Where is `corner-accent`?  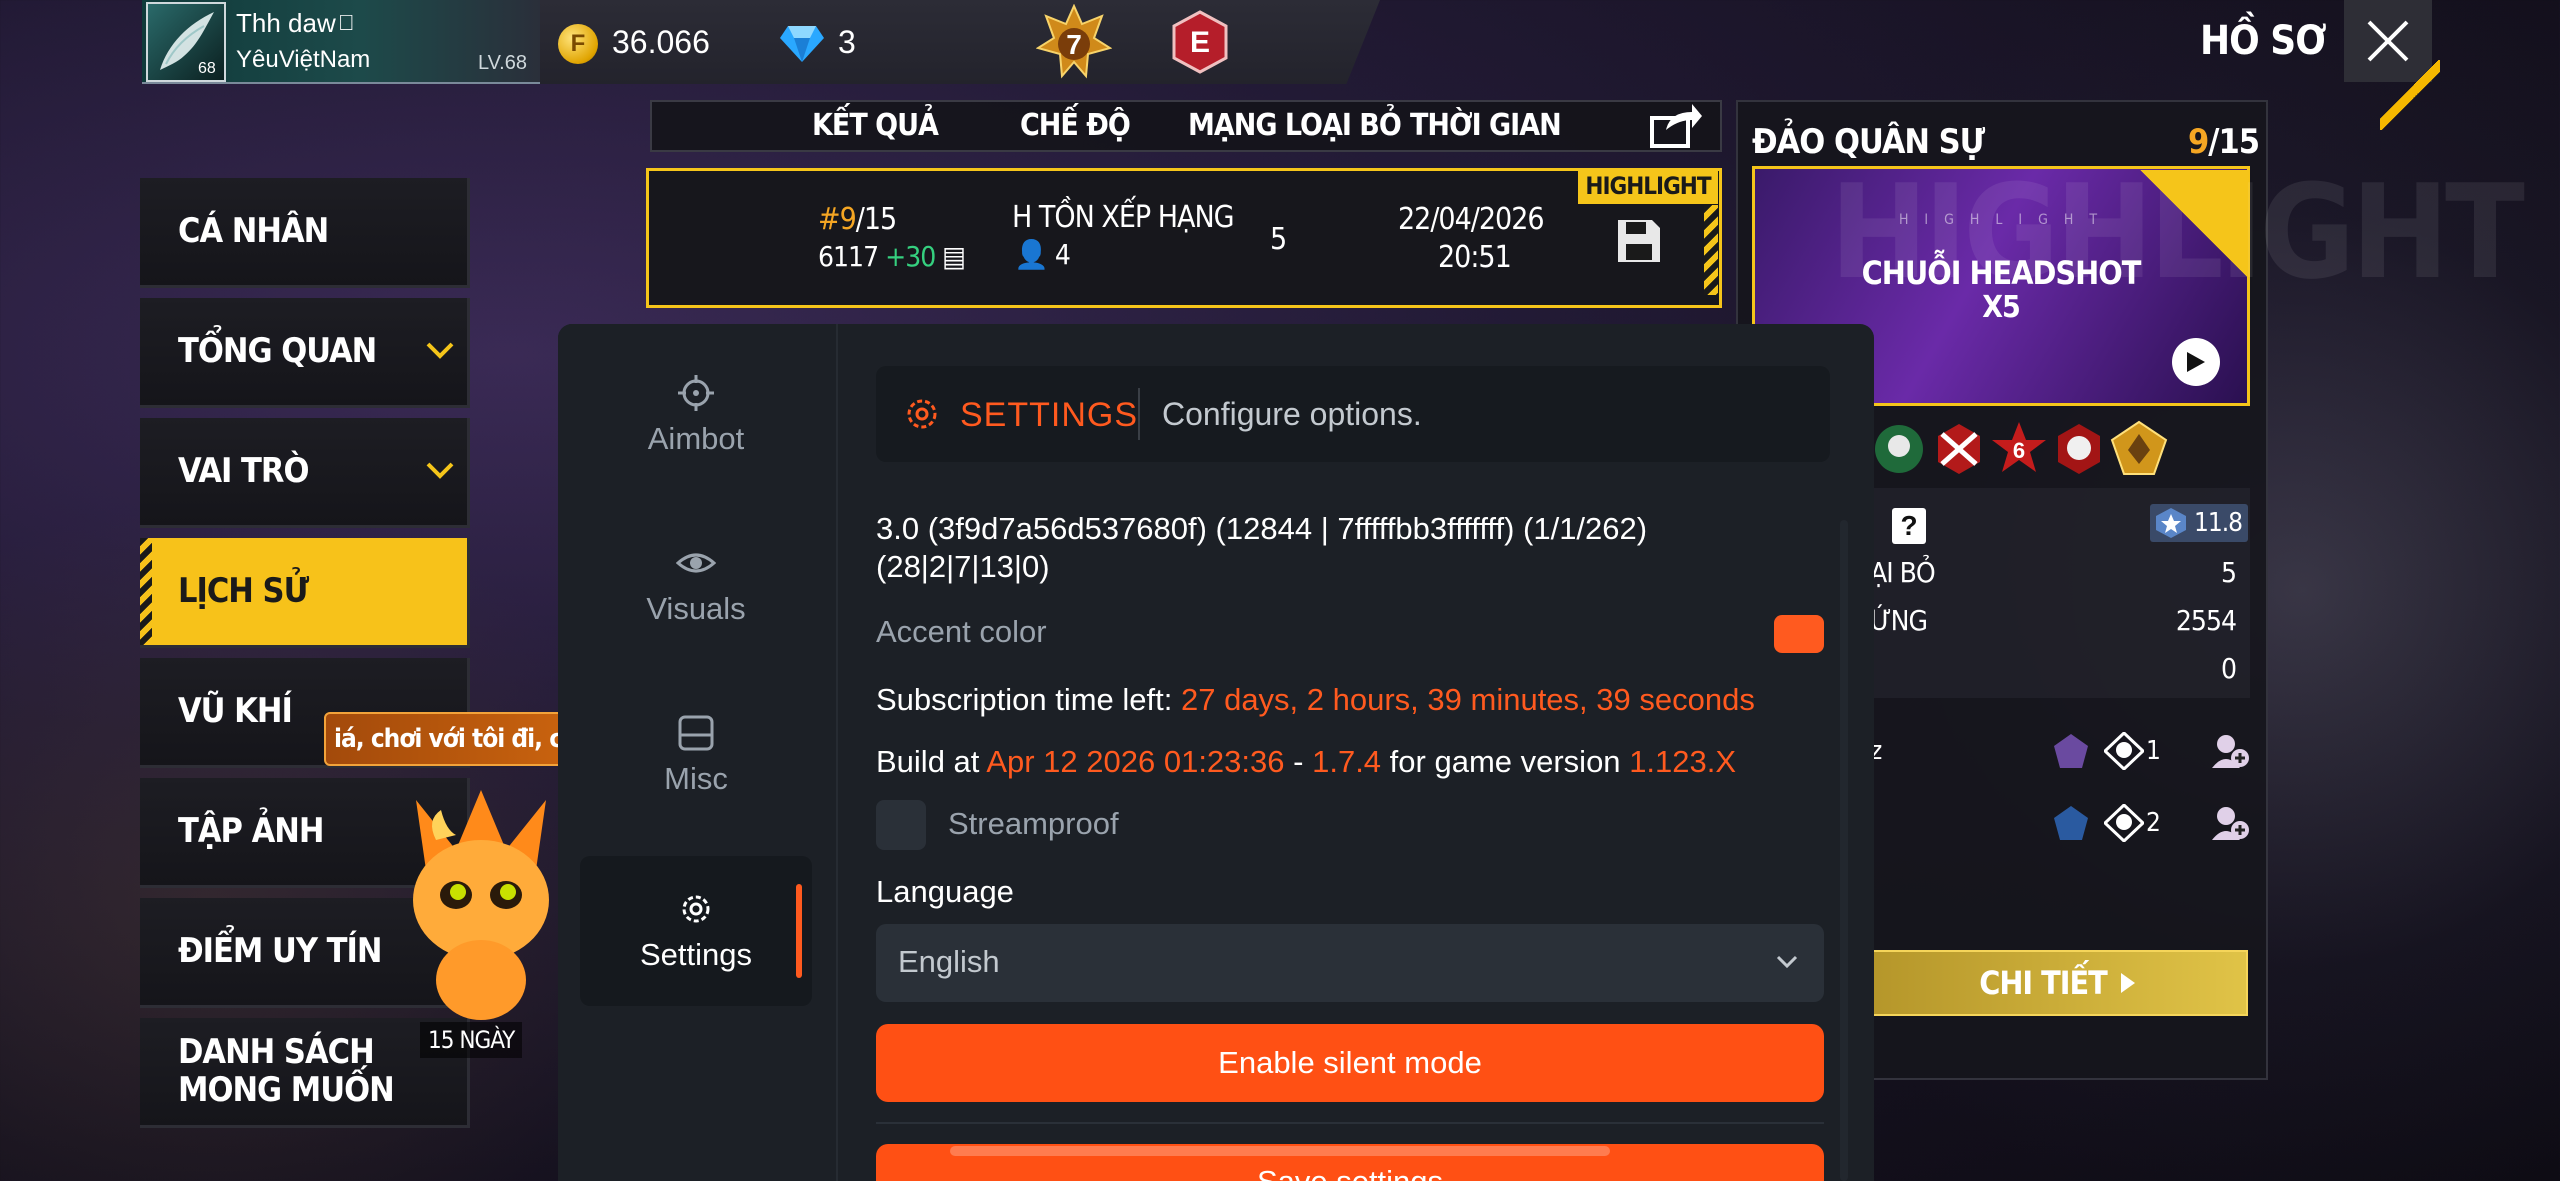 corner-accent is located at coordinates (2410, 95).